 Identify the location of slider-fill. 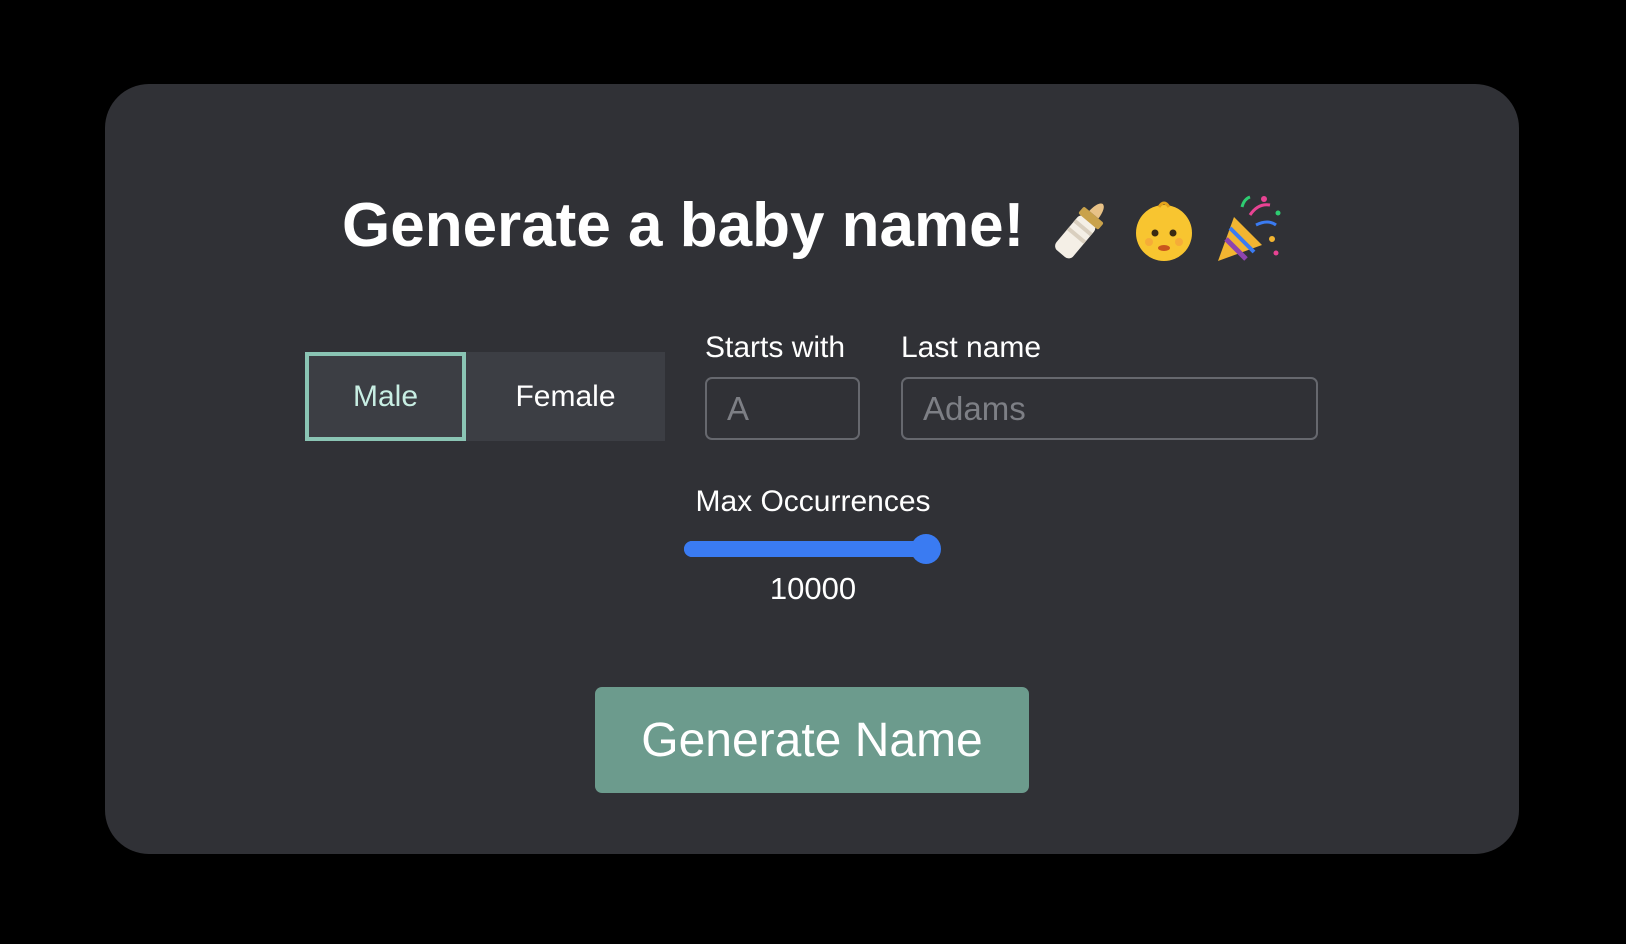
(805, 549).